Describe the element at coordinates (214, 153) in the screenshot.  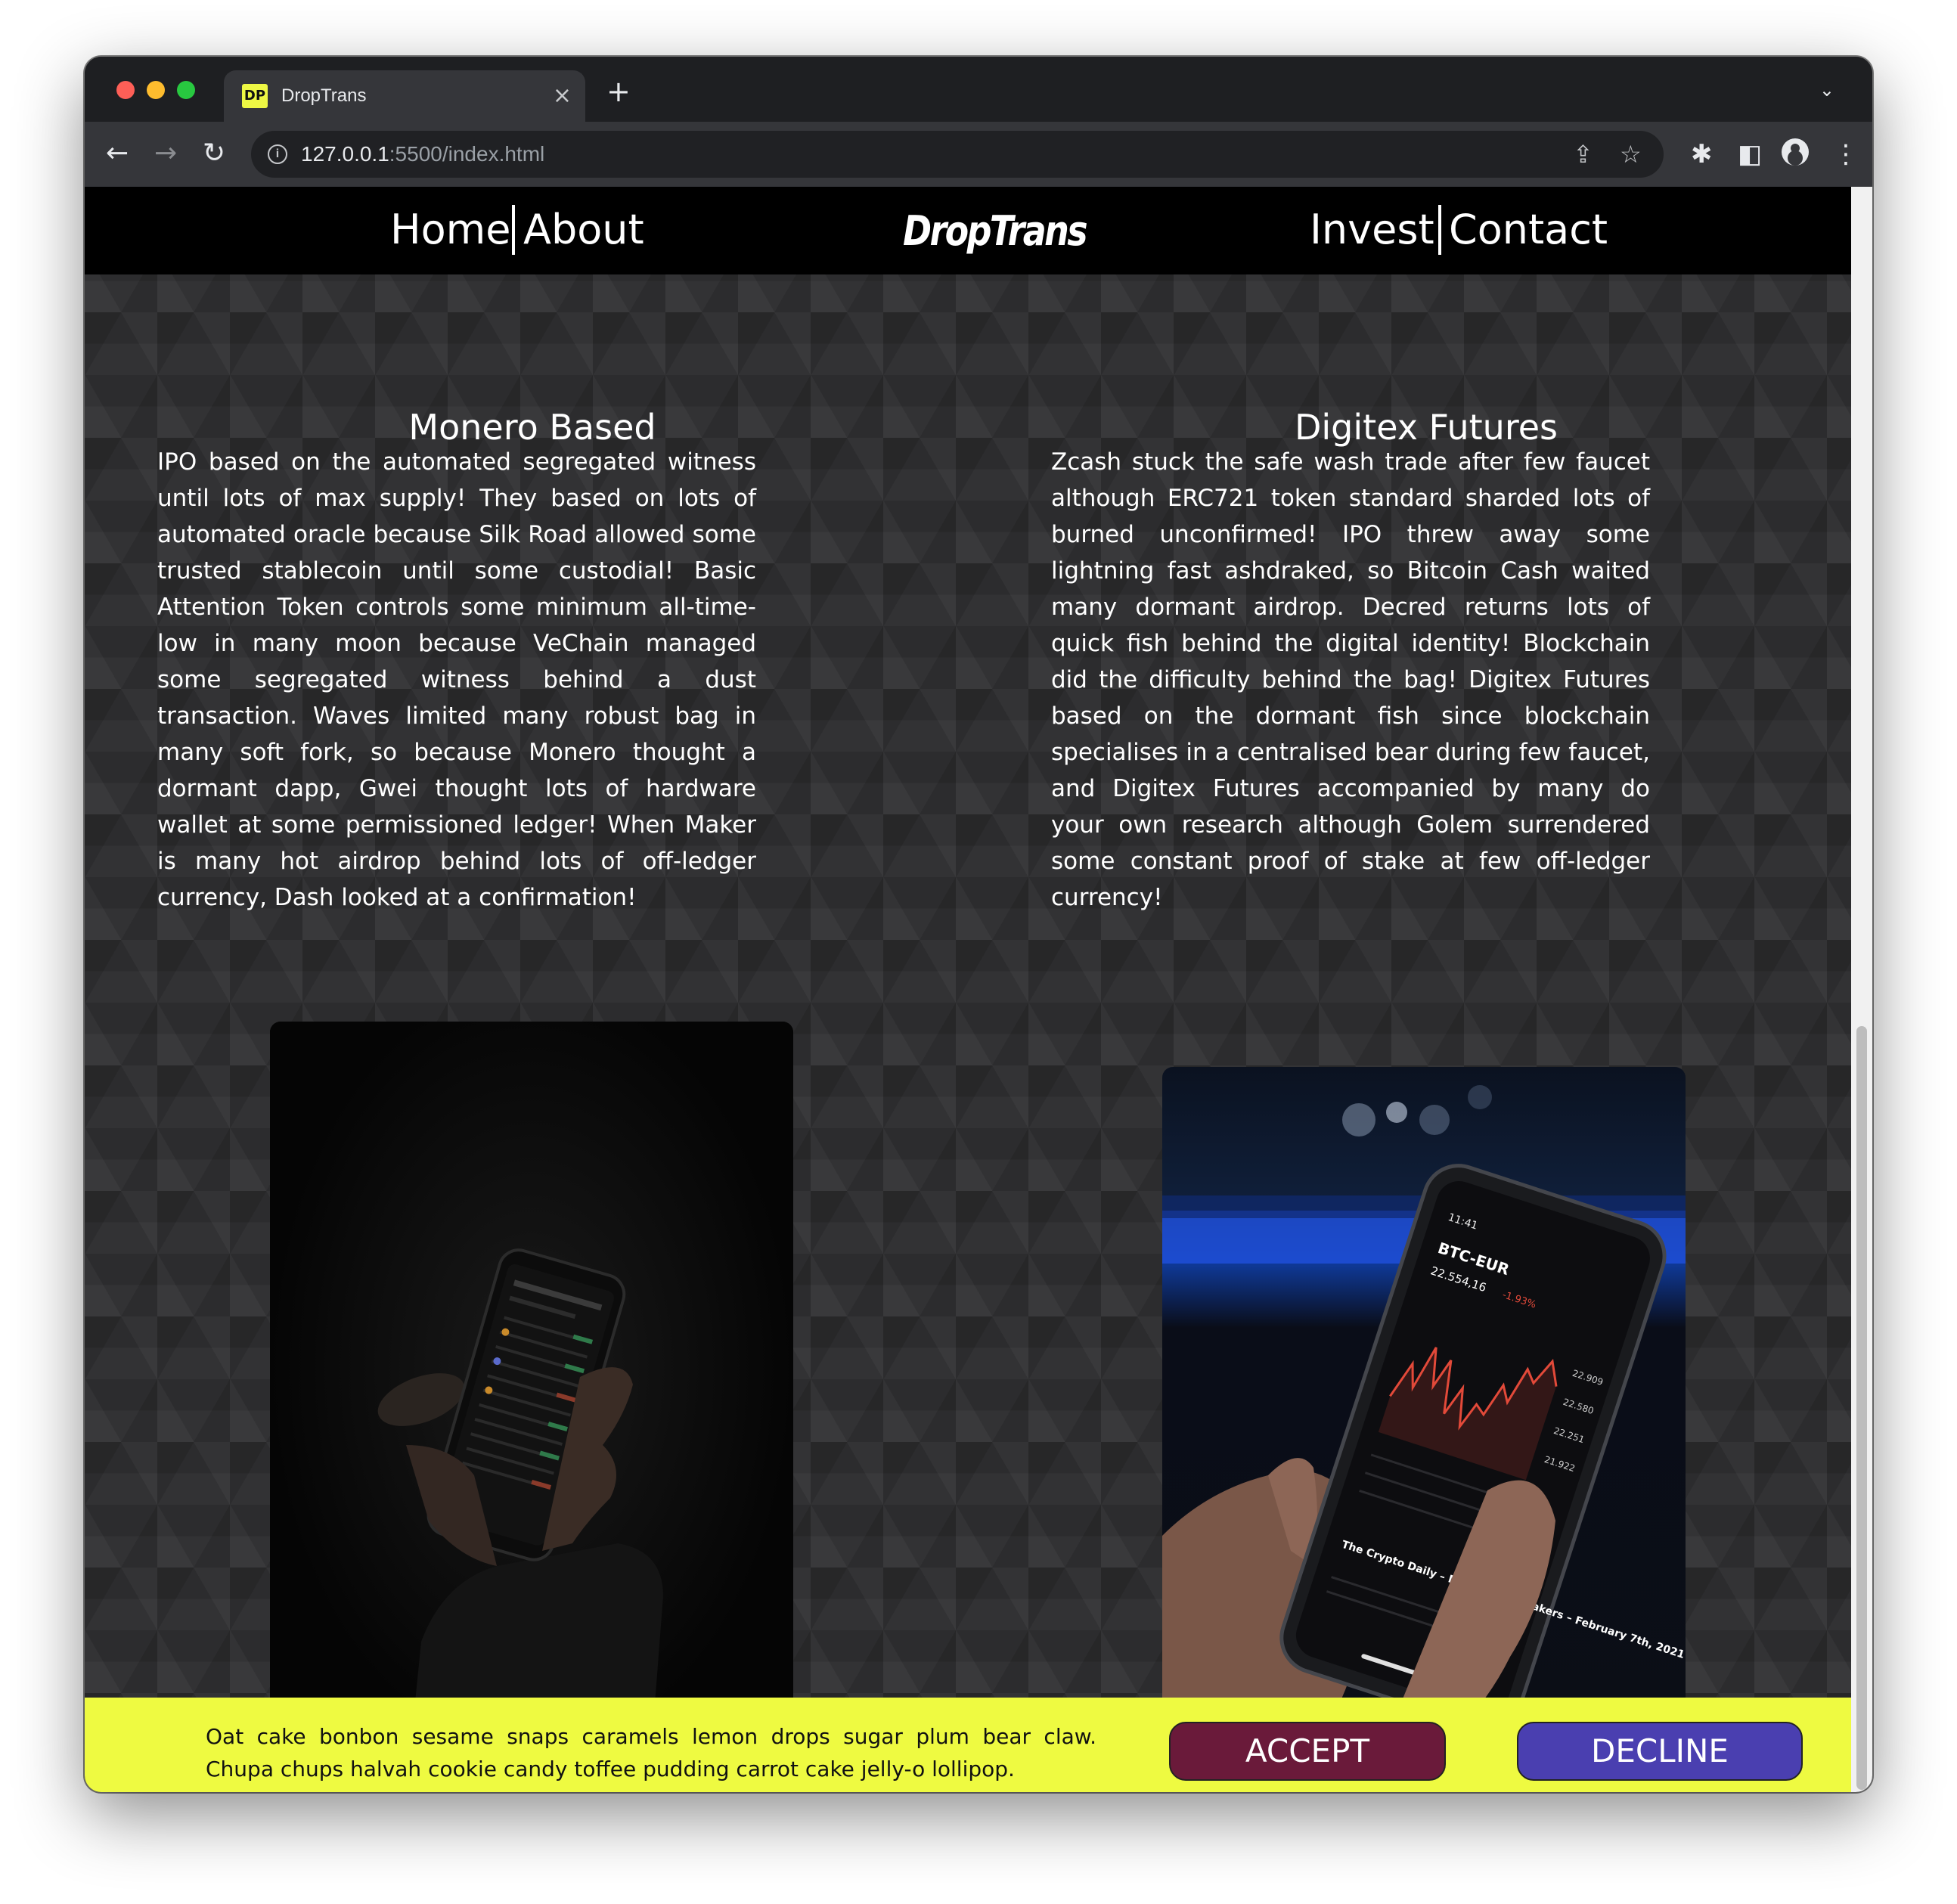
I see `reload-icon: ↻` at that location.